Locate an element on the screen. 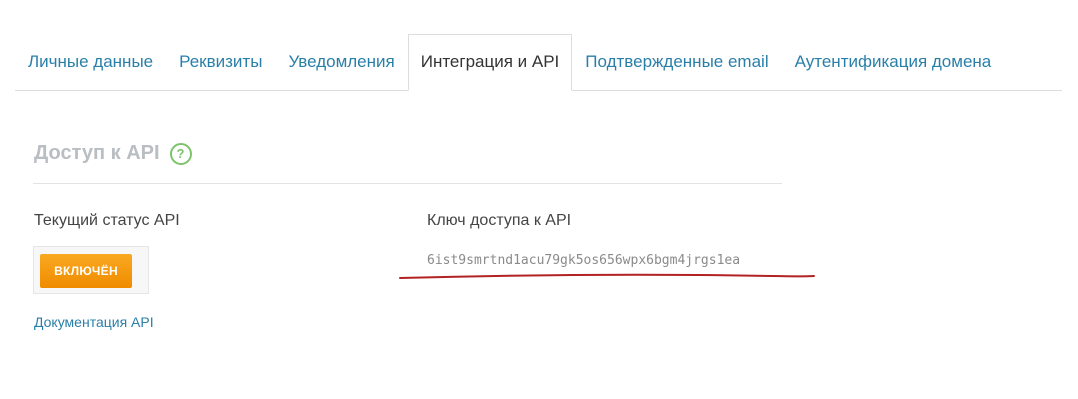 This screenshot has height=399, width=1078. tab-confirmed-emails: Подтвержденные email is located at coordinates (676, 62).